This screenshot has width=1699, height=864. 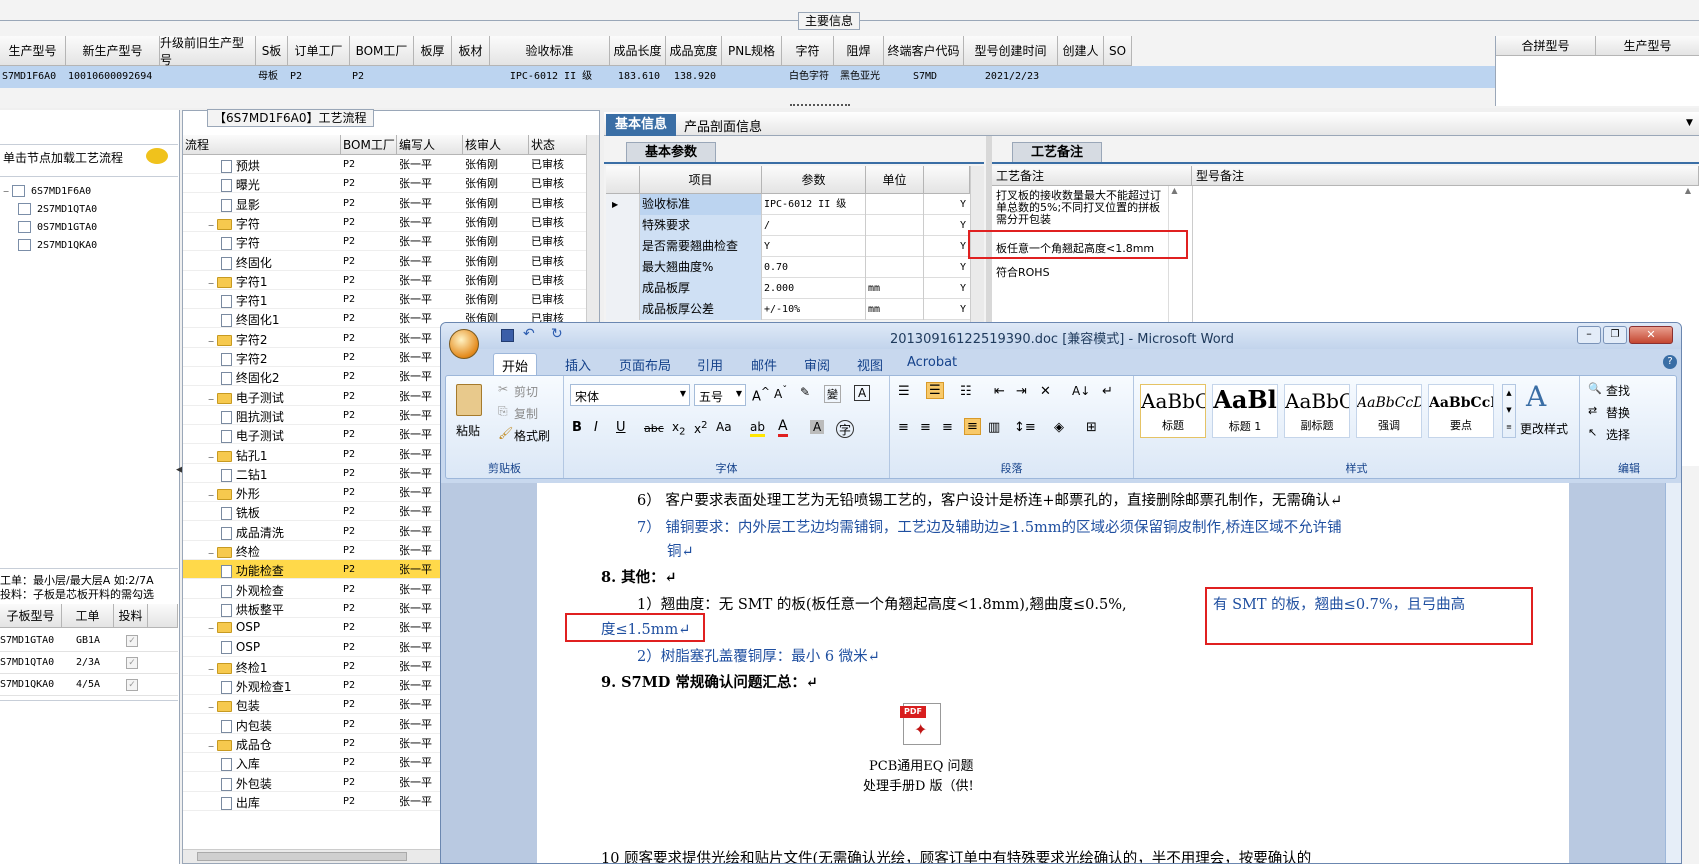 What do you see at coordinates (832, 394) in the screenshot?
I see `phonetic-icon: 變` at bounding box center [832, 394].